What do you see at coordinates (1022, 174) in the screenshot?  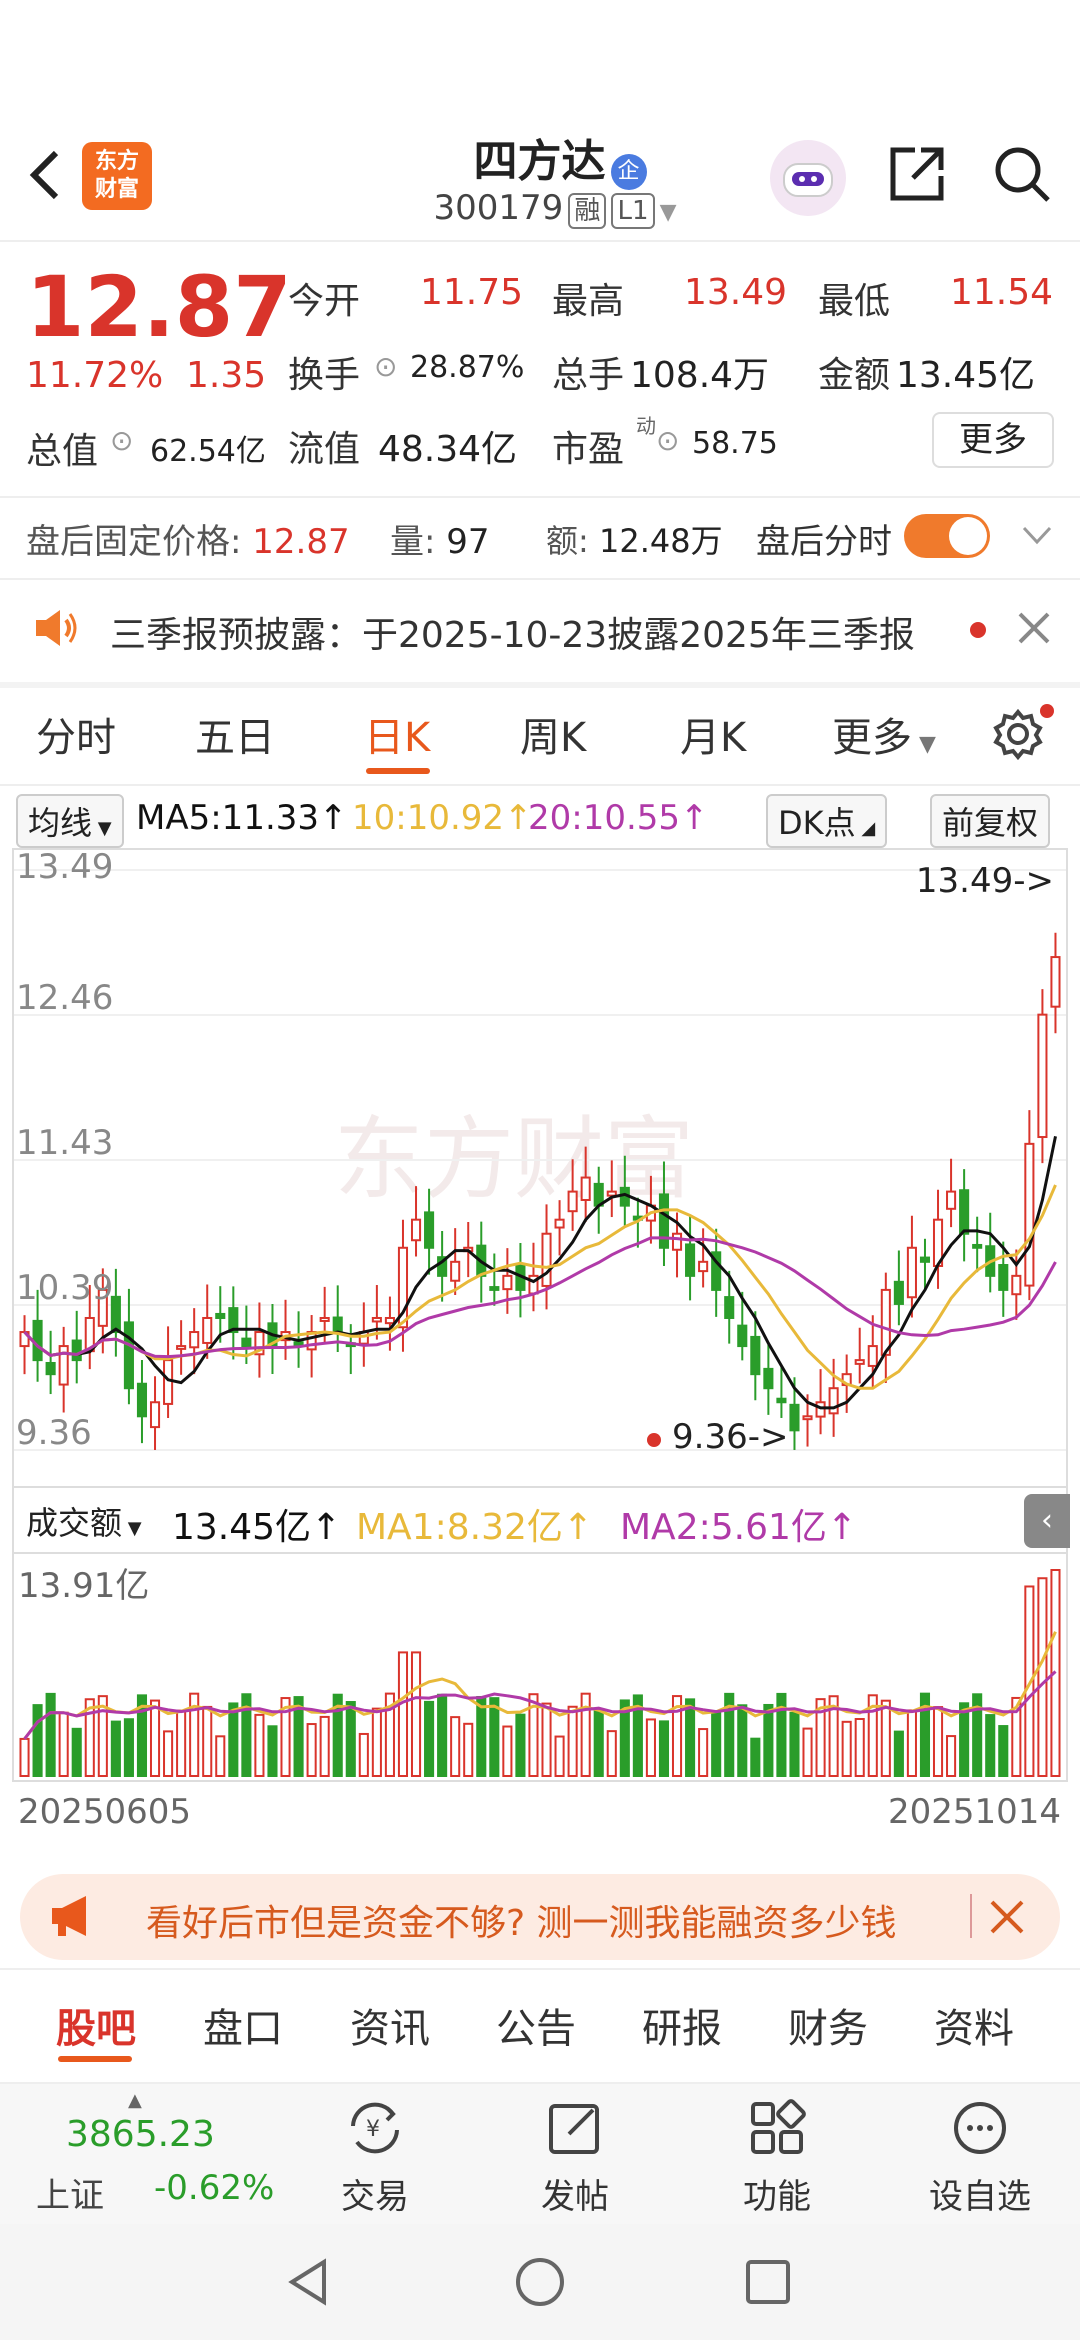 I see `search-icon` at bounding box center [1022, 174].